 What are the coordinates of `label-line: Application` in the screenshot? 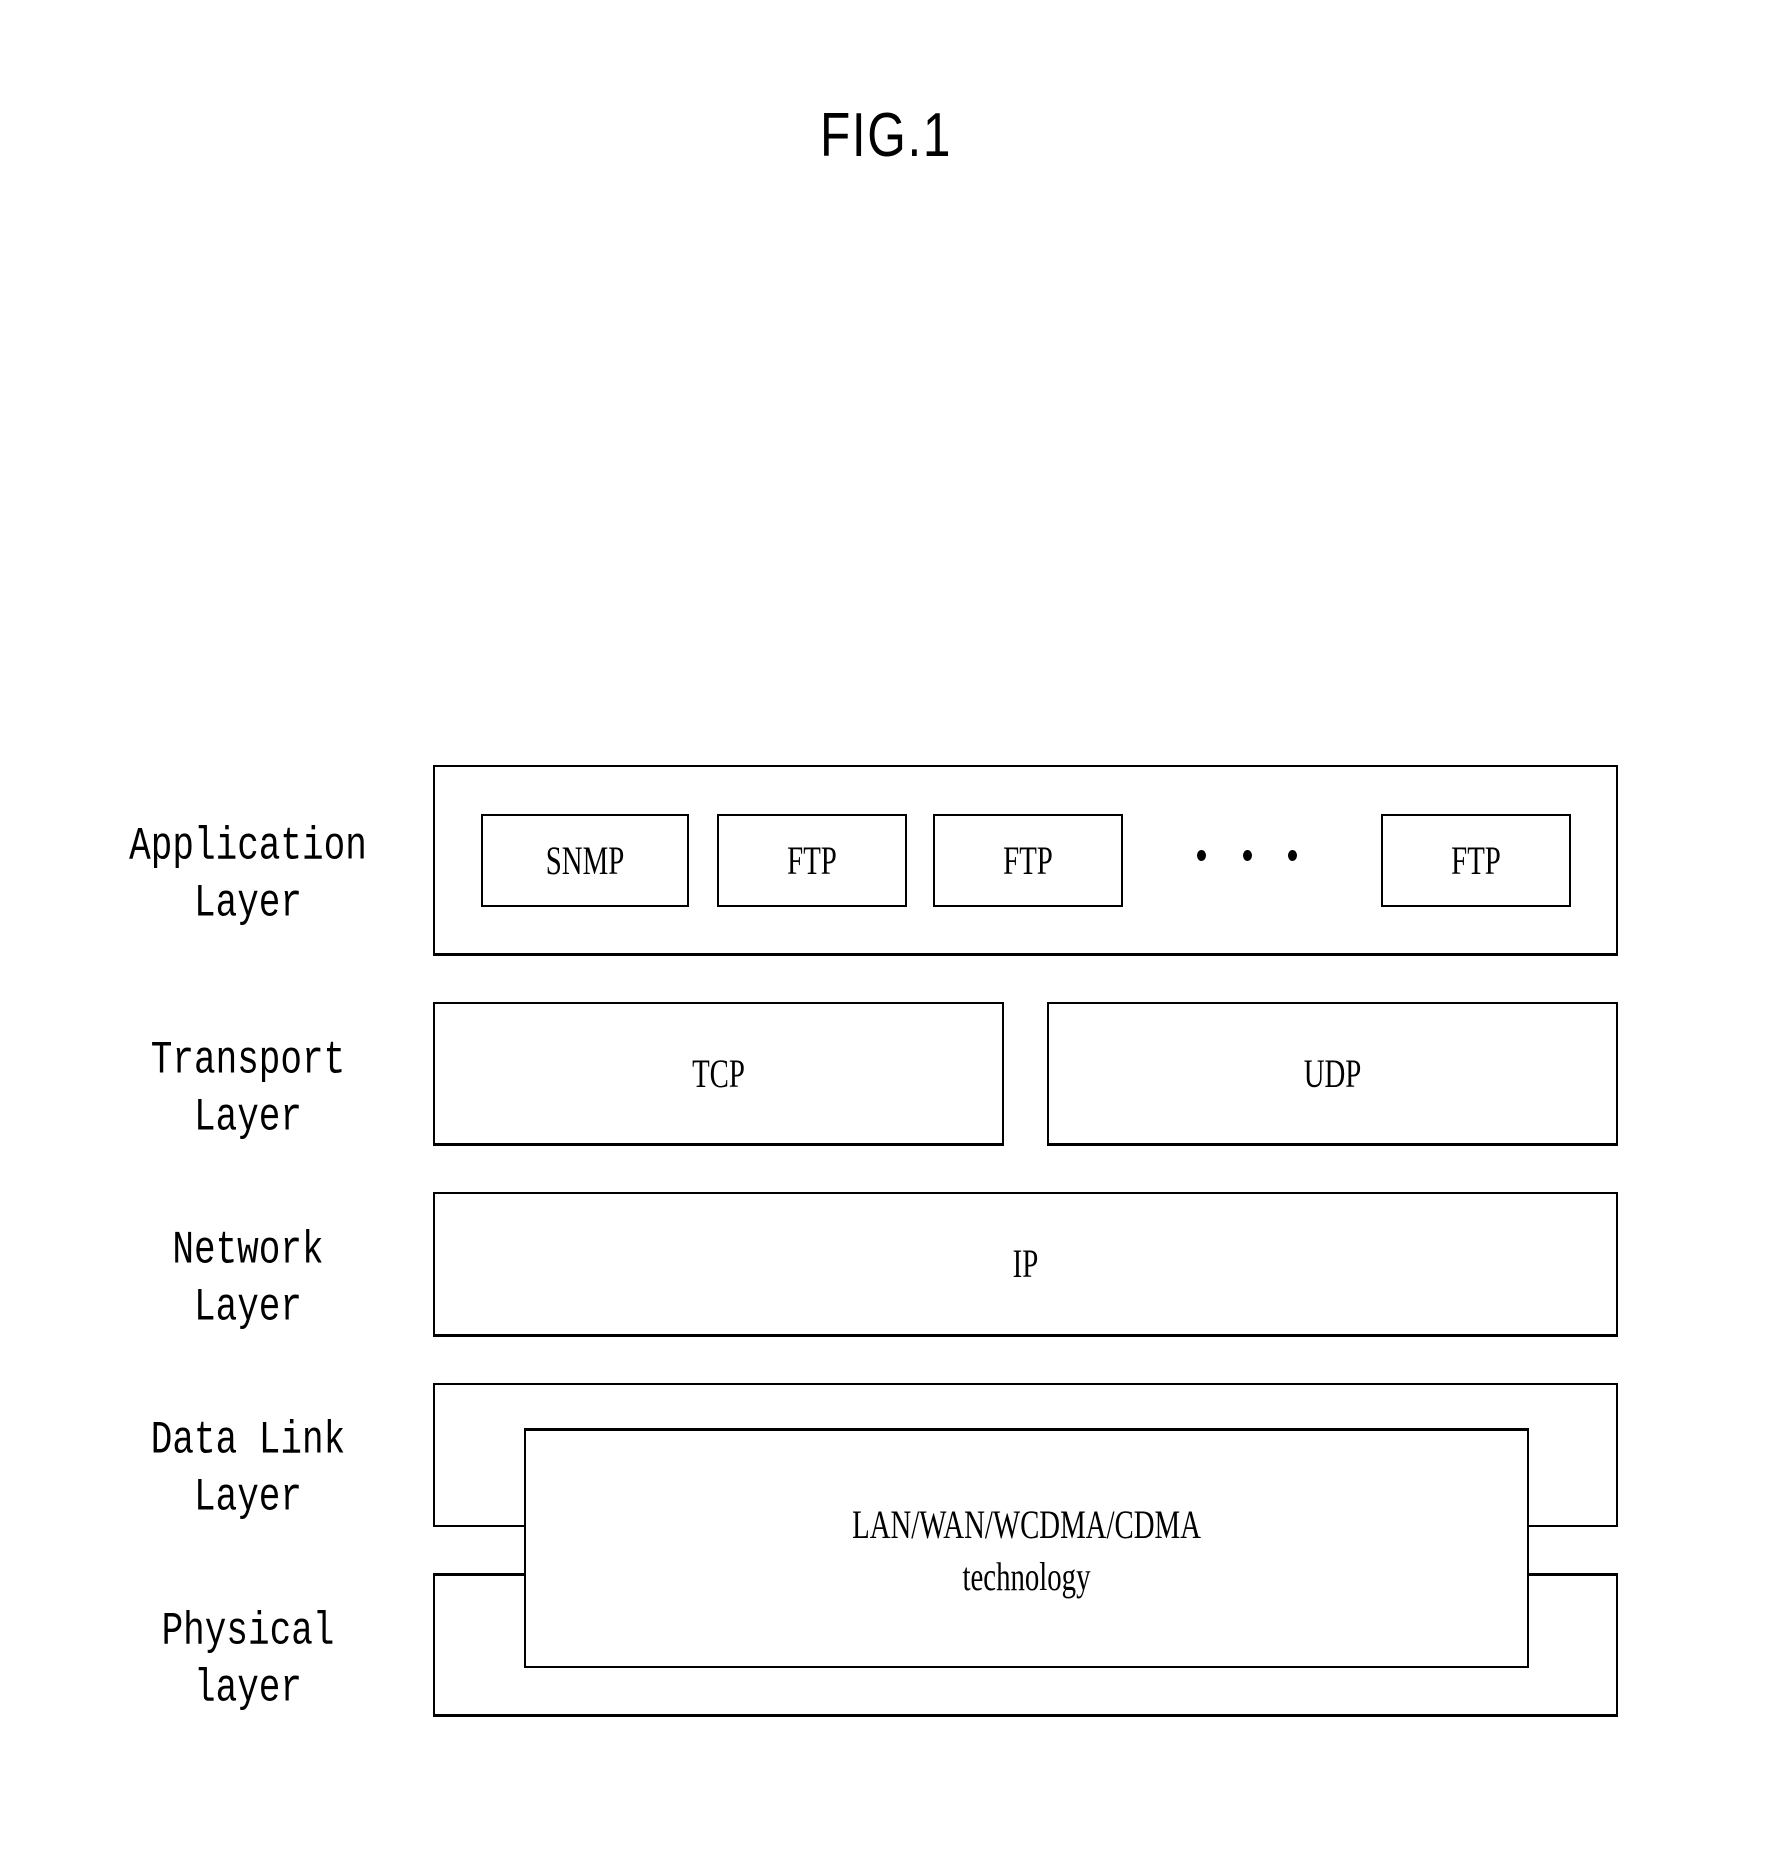 It's located at (248, 846).